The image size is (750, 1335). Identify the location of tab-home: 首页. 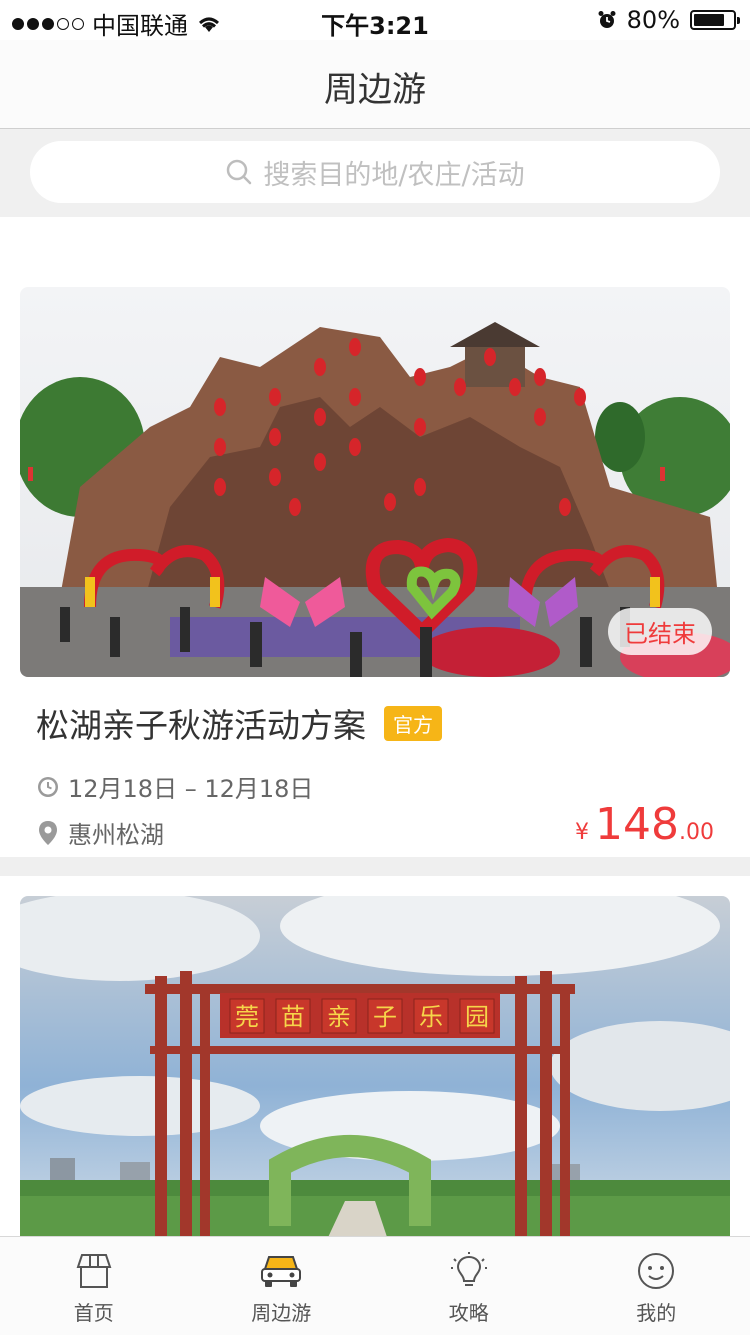
(94, 1286).